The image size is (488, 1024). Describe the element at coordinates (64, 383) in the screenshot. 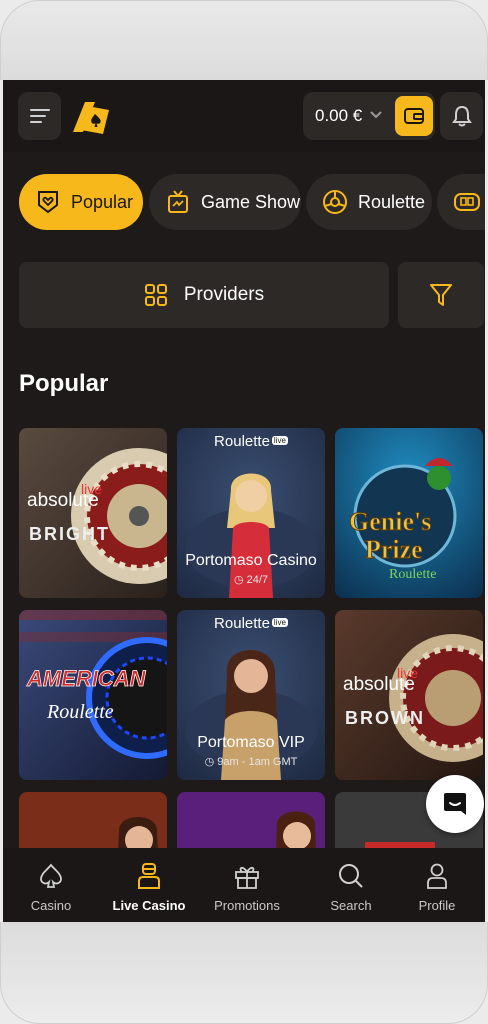

I see `section-title: Popular` at that location.